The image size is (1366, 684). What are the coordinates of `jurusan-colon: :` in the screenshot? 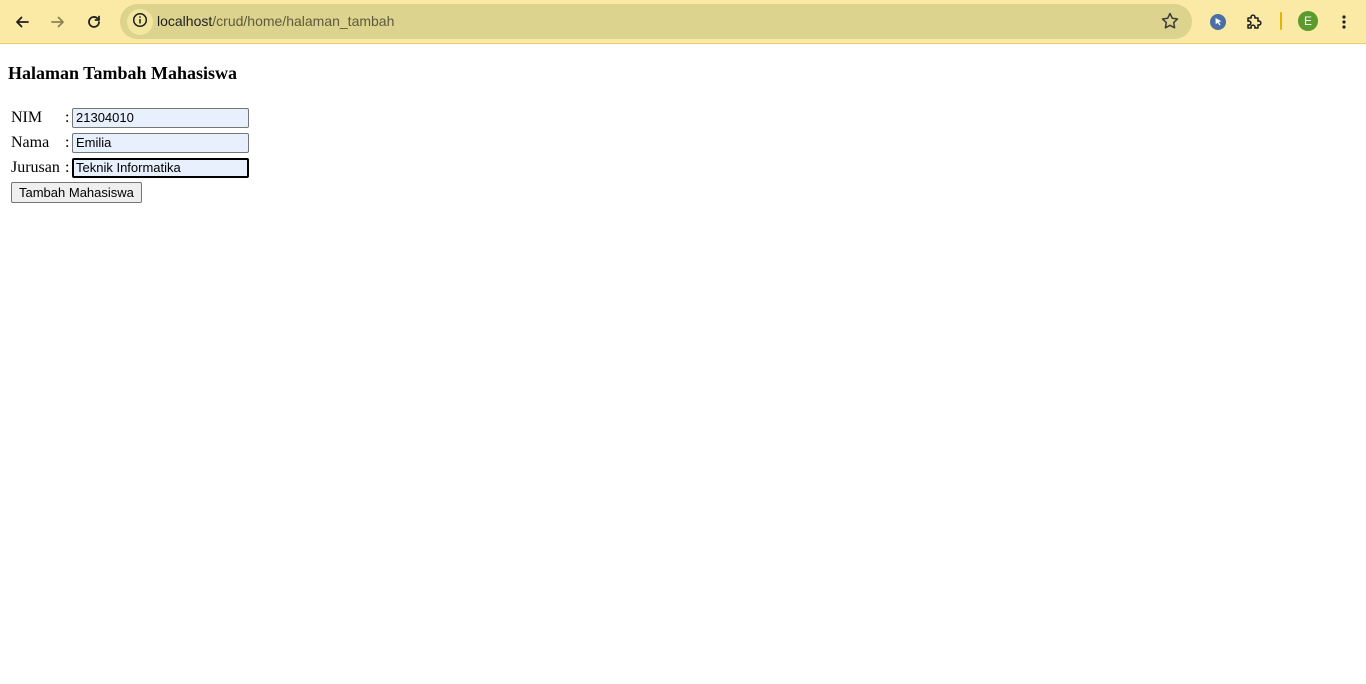 It's located at (67, 167).